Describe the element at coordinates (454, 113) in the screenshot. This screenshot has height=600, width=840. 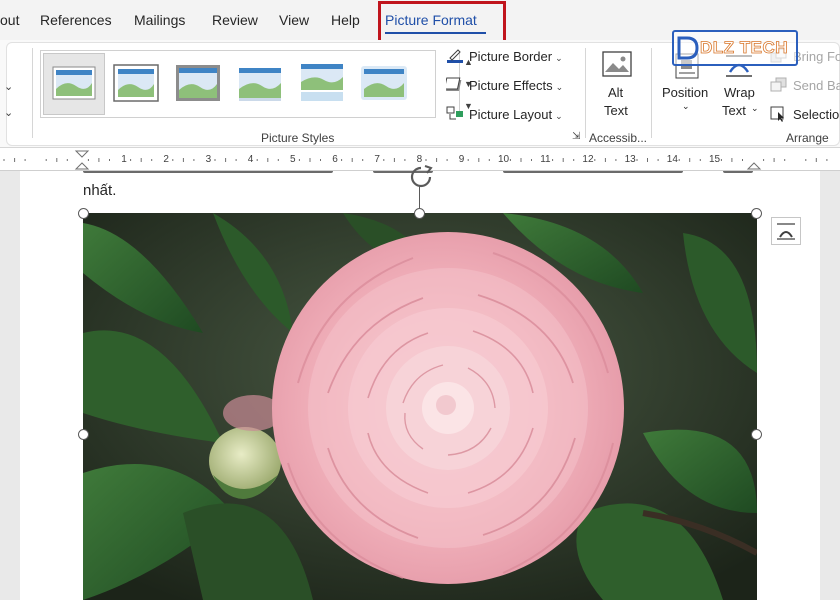
I see `picture-layout-icon` at that location.